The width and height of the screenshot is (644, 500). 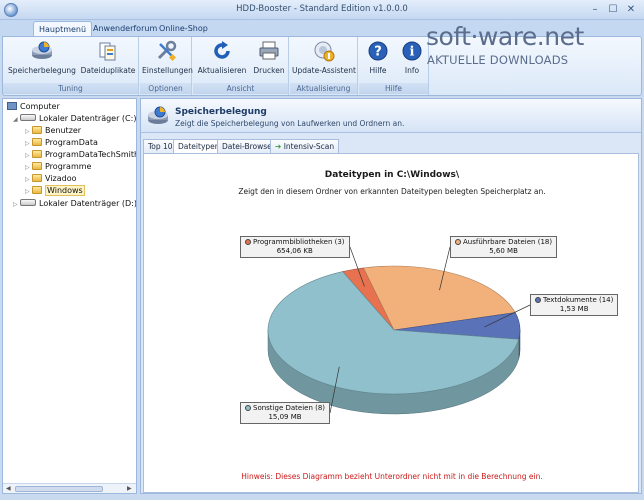 I want to click on svg-text: i, so click(x=412, y=52).